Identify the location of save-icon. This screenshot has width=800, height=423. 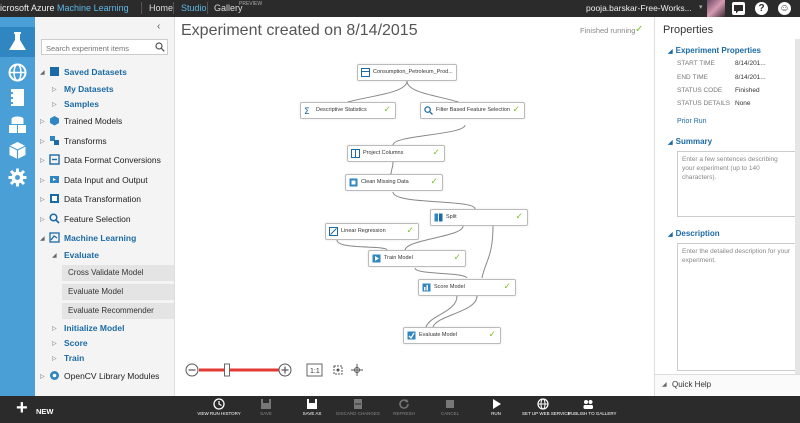
(266, 404).